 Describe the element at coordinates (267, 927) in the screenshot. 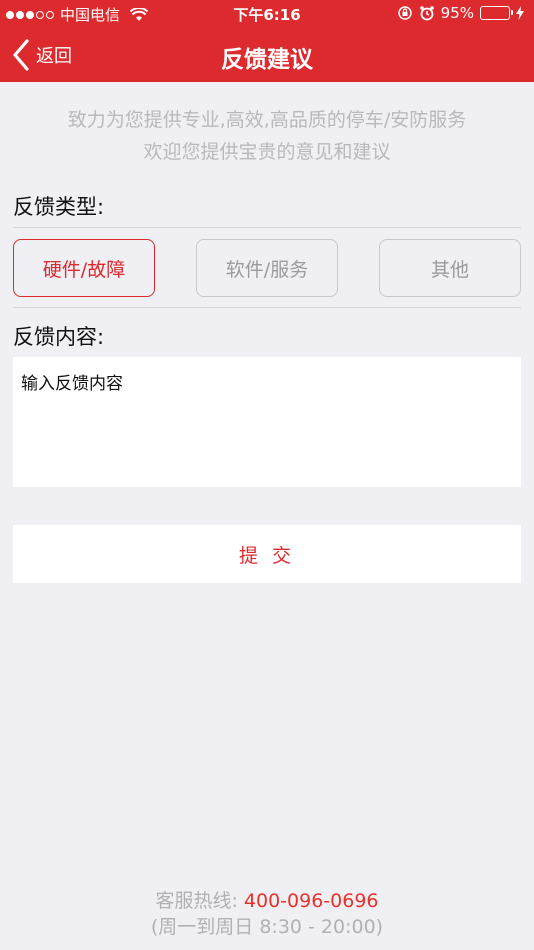

I see `service-hours: (周一到周日 8:30 - 20:00)` at that location.